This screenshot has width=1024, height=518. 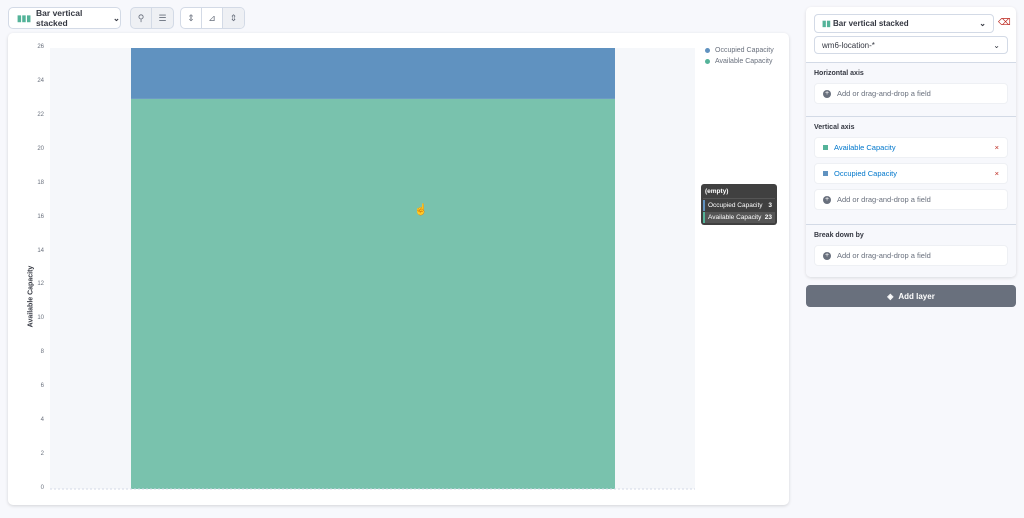 What do you see at coordinates (911, 147) in the screenshot?
I see `field-available-capacity: Available Capacity ×` at bounding box center [911, 147].